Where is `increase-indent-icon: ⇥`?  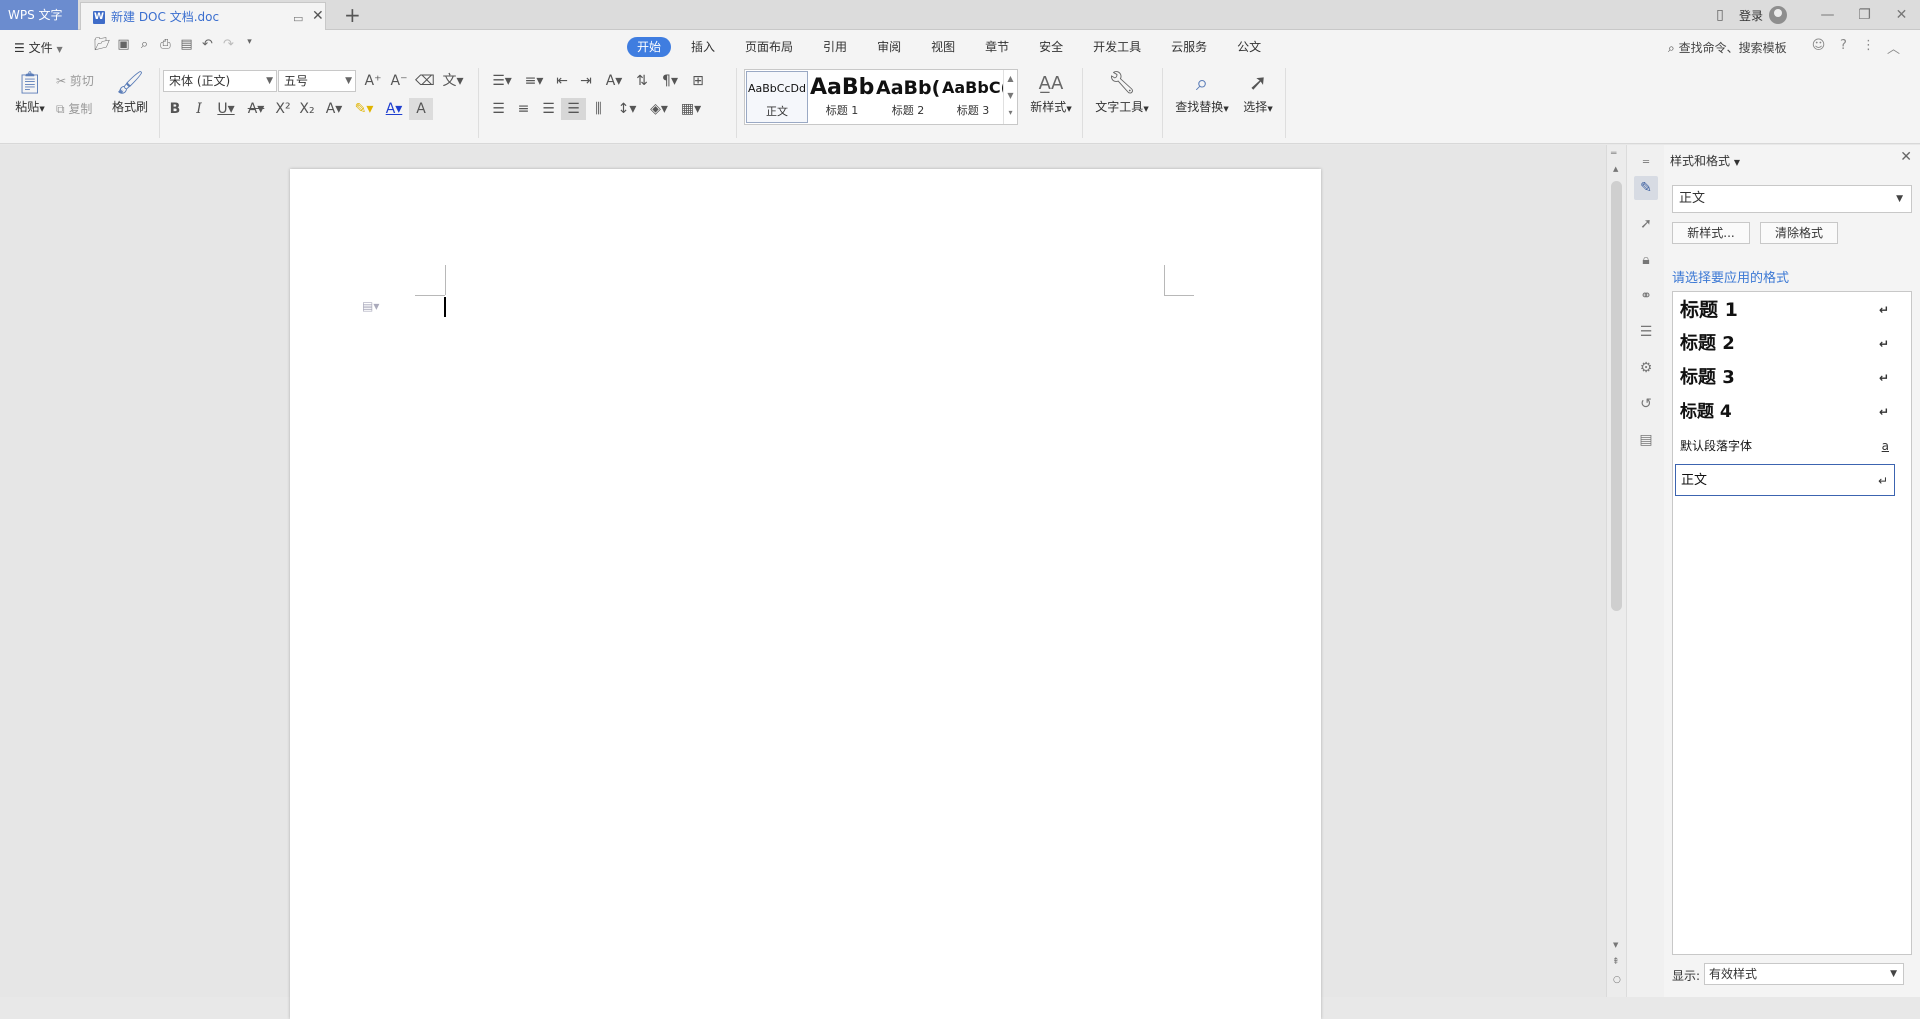
increase-indent-icon: ⇥ is located at coordinates (586, 81).